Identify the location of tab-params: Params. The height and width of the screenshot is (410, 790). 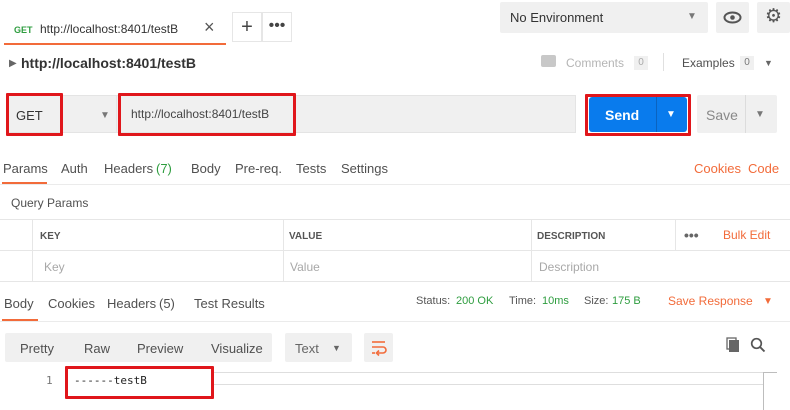
(25, 168).